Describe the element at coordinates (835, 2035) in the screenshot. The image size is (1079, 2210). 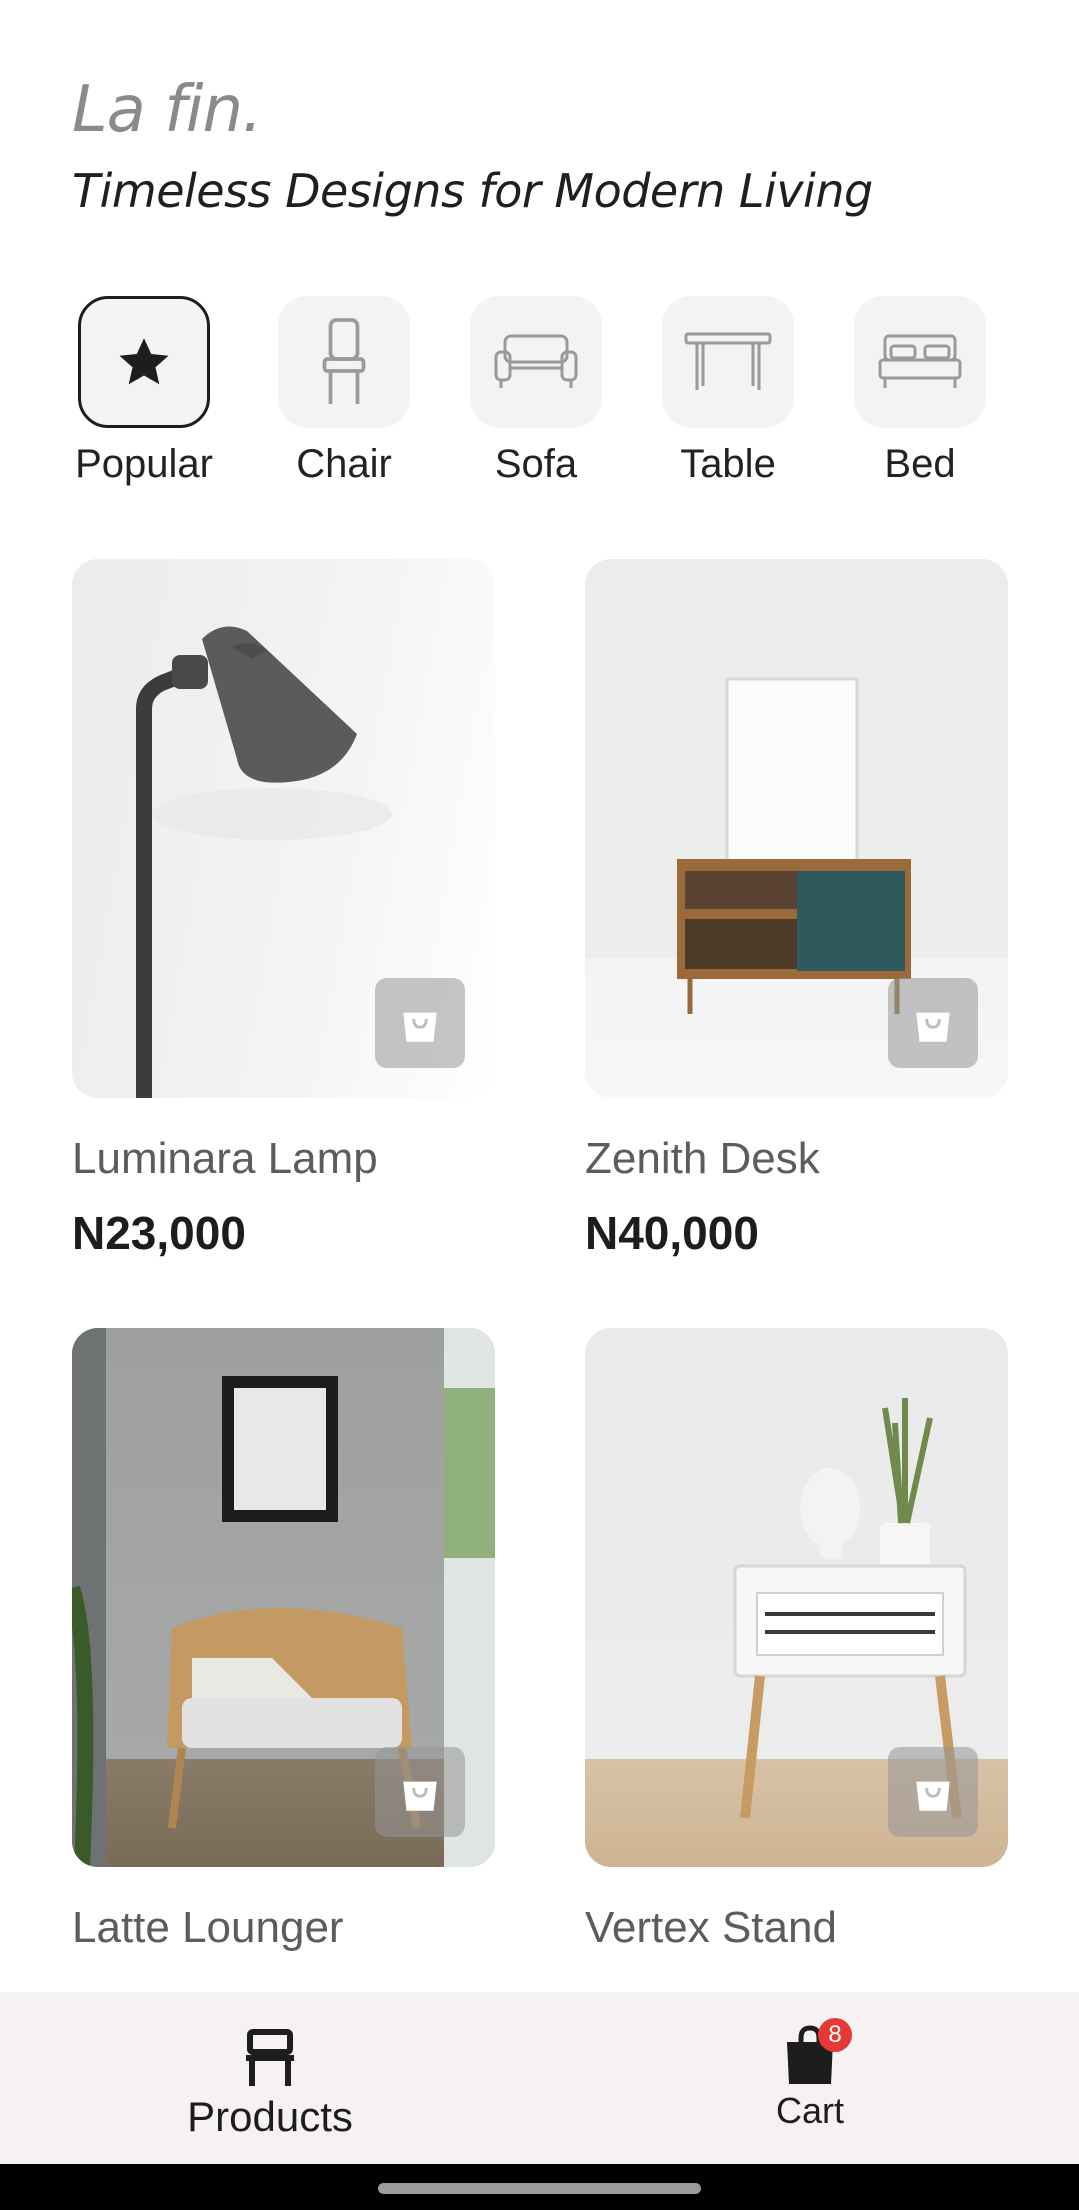
I see `cart-count-badge: 8` at that location.